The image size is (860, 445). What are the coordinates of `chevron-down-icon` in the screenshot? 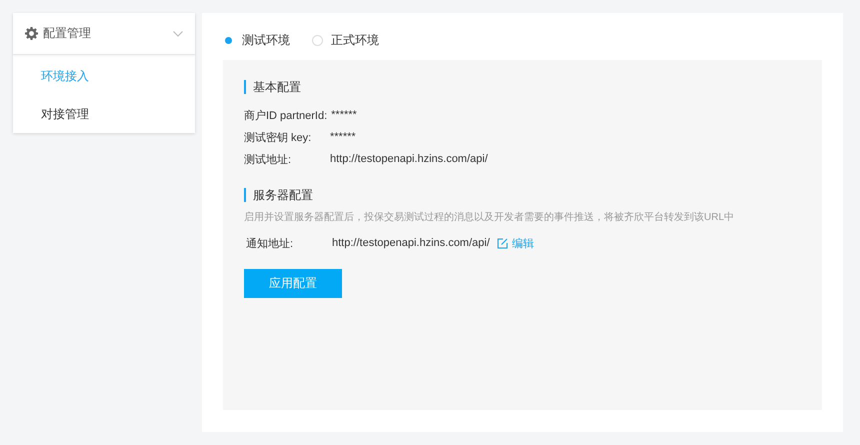 It's located at (178, 33).